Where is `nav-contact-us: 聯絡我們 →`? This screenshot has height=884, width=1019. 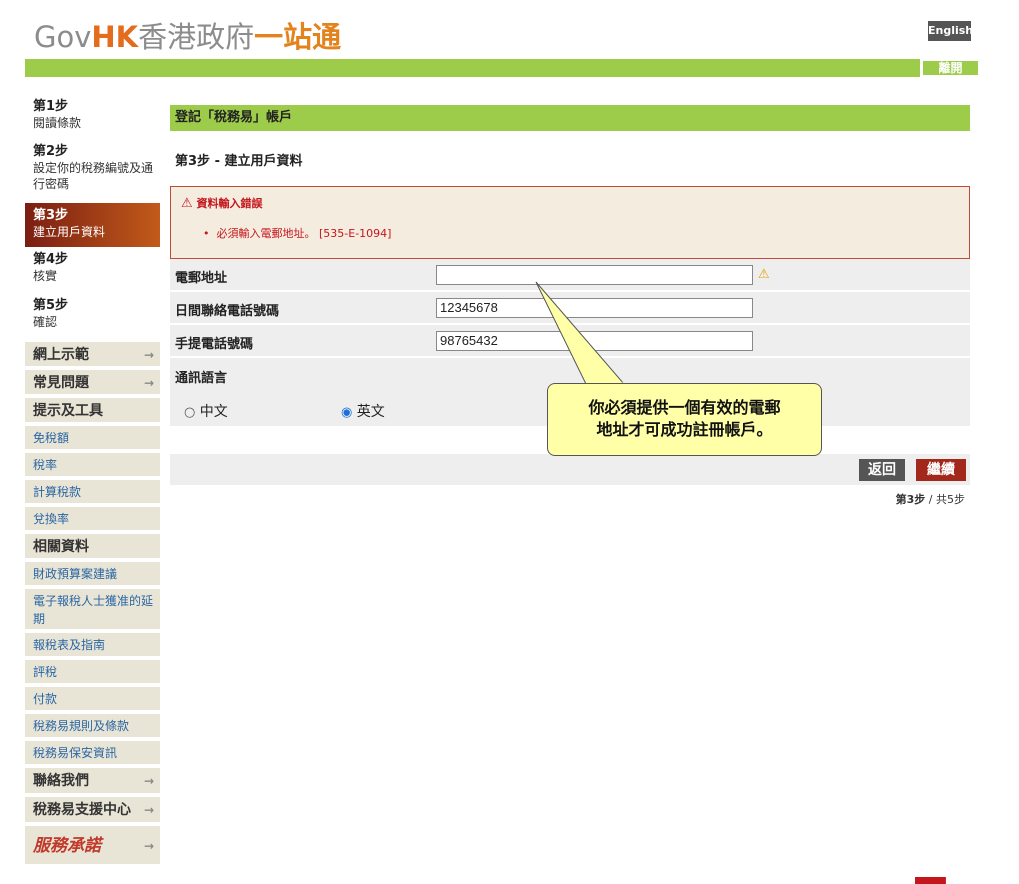
nav-contact-us: 聯絡我們 → is located at coordinates (92, 781).